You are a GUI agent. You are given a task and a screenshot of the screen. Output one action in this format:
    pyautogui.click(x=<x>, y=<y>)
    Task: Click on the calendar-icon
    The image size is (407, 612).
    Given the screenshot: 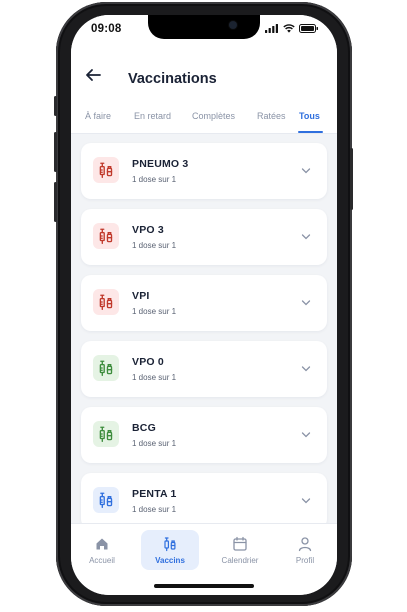 What is the action you would take?
    pyautogui.click(x=240, y=543)
    